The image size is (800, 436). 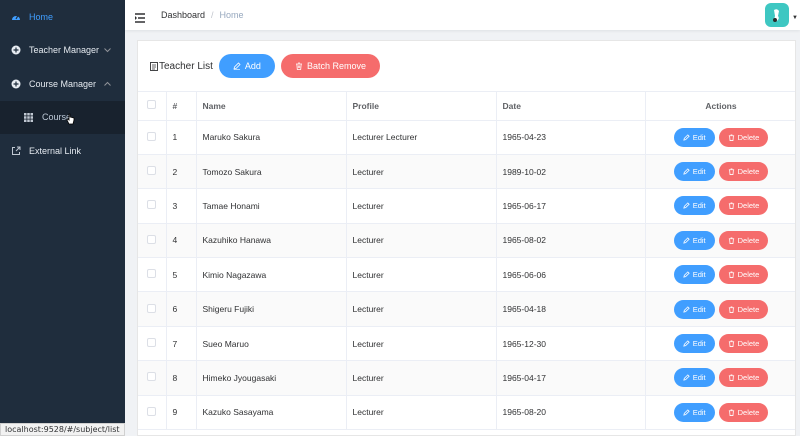 What do you see at coordinates (271, 206) in the screenshot?
I see `row-name: Tamae Honami` at bounding box center [271, 206].